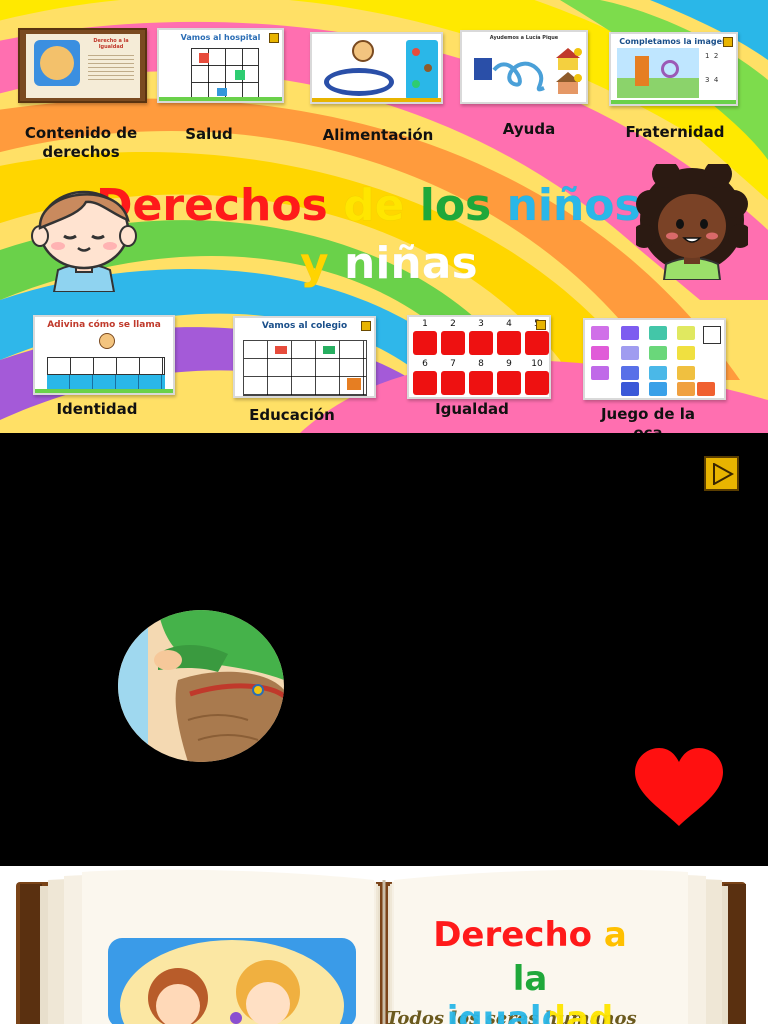  What do you see at coordinates (84, 241) in the screenshot?
I see `boy-character-icon` at bounding box center [84, 241].